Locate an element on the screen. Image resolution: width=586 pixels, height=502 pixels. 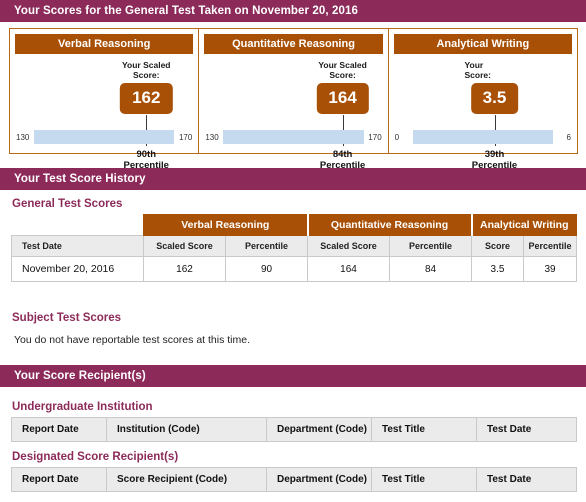
subhead-subject-test-scores: Subject Test Scores is located at coordinates (67, 318).